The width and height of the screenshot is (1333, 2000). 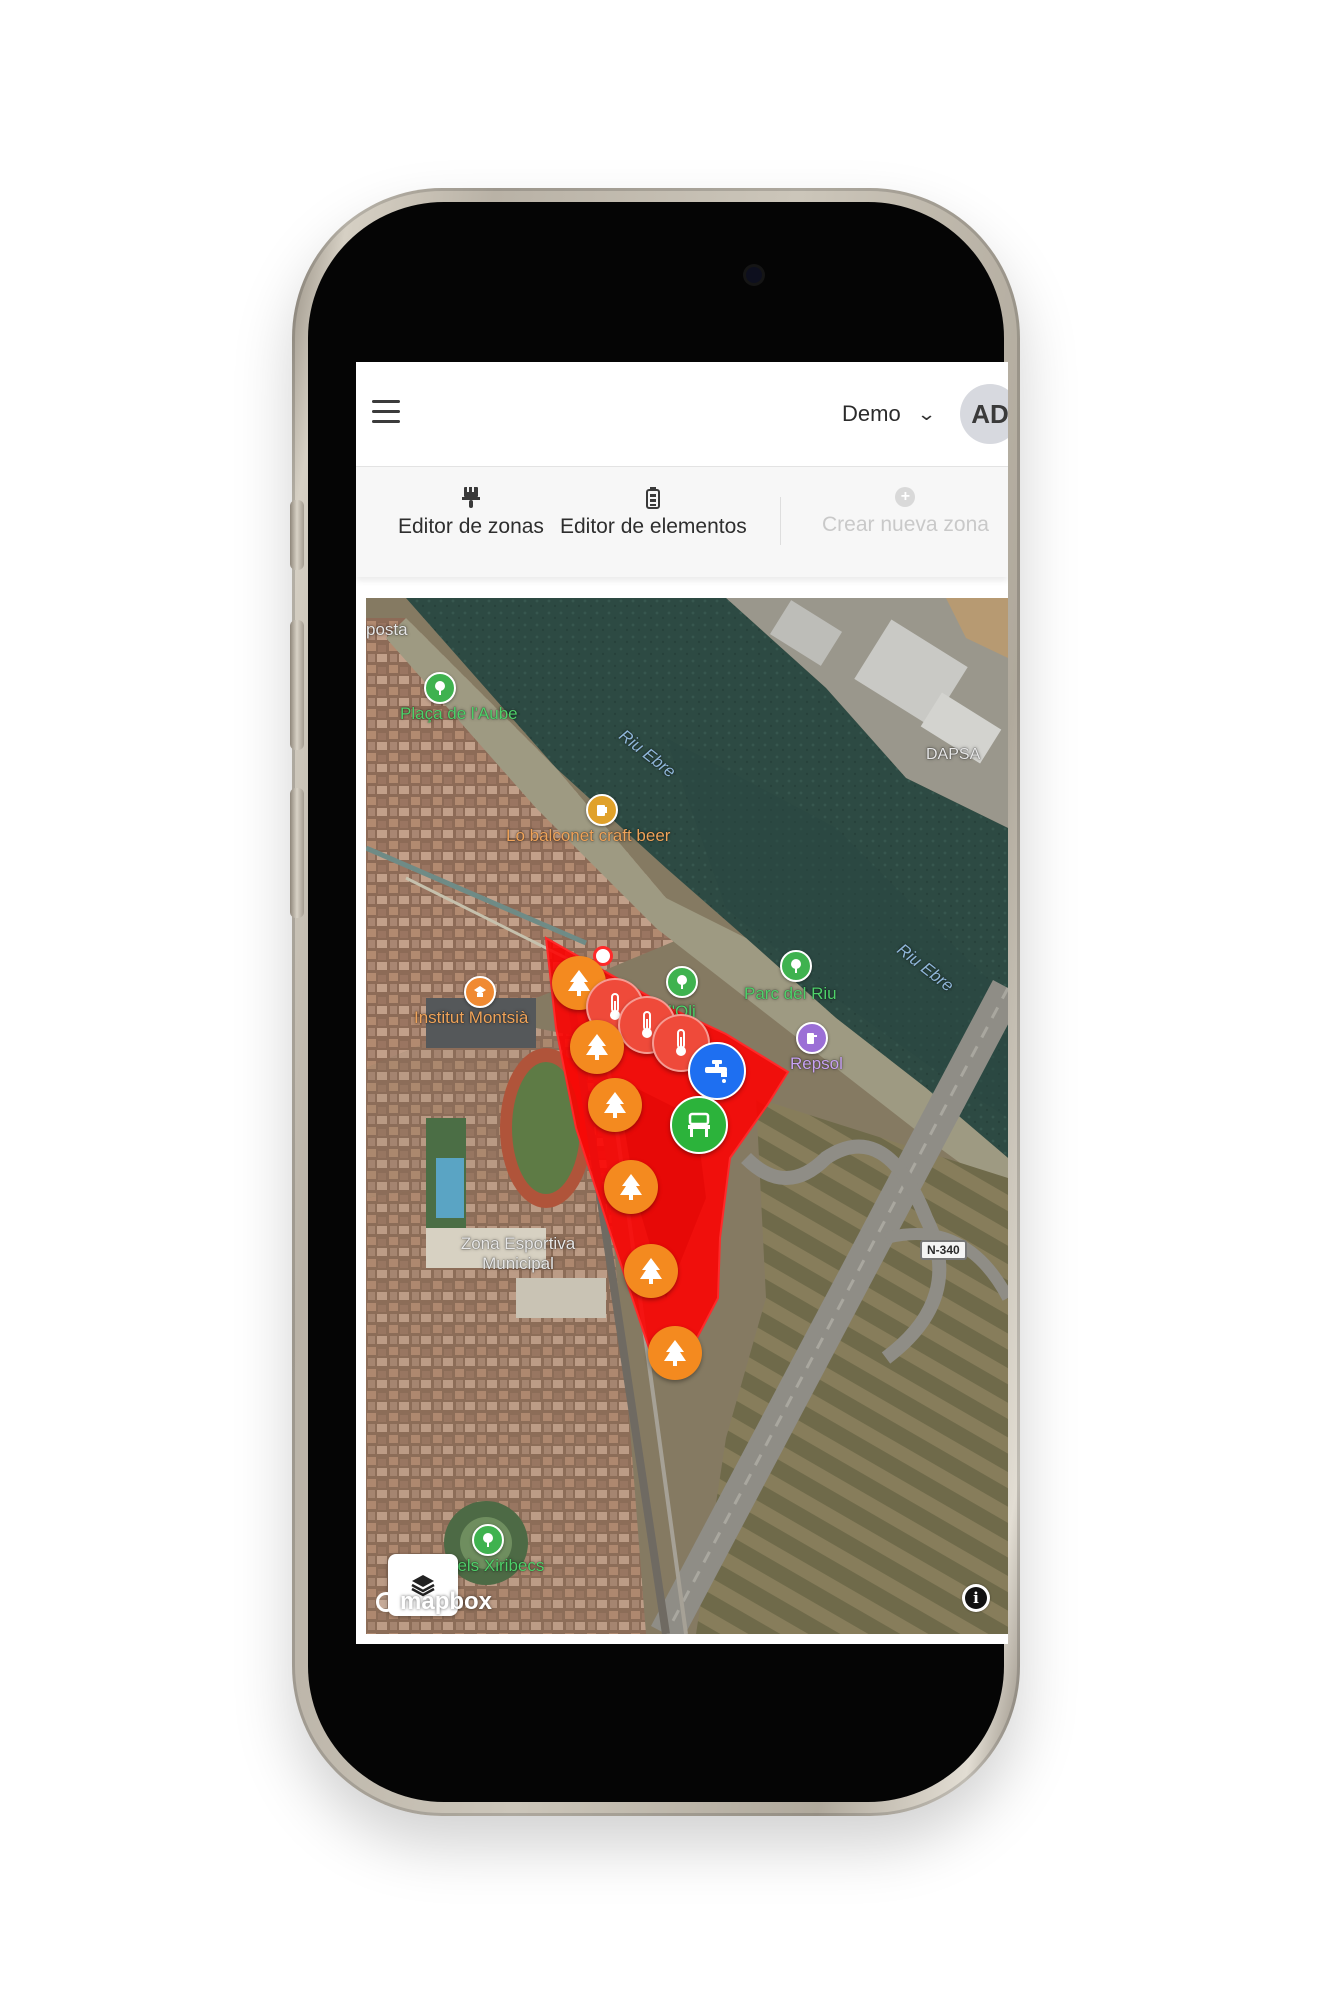 I want to click on avatar: AD, so click(x=984, y=414).